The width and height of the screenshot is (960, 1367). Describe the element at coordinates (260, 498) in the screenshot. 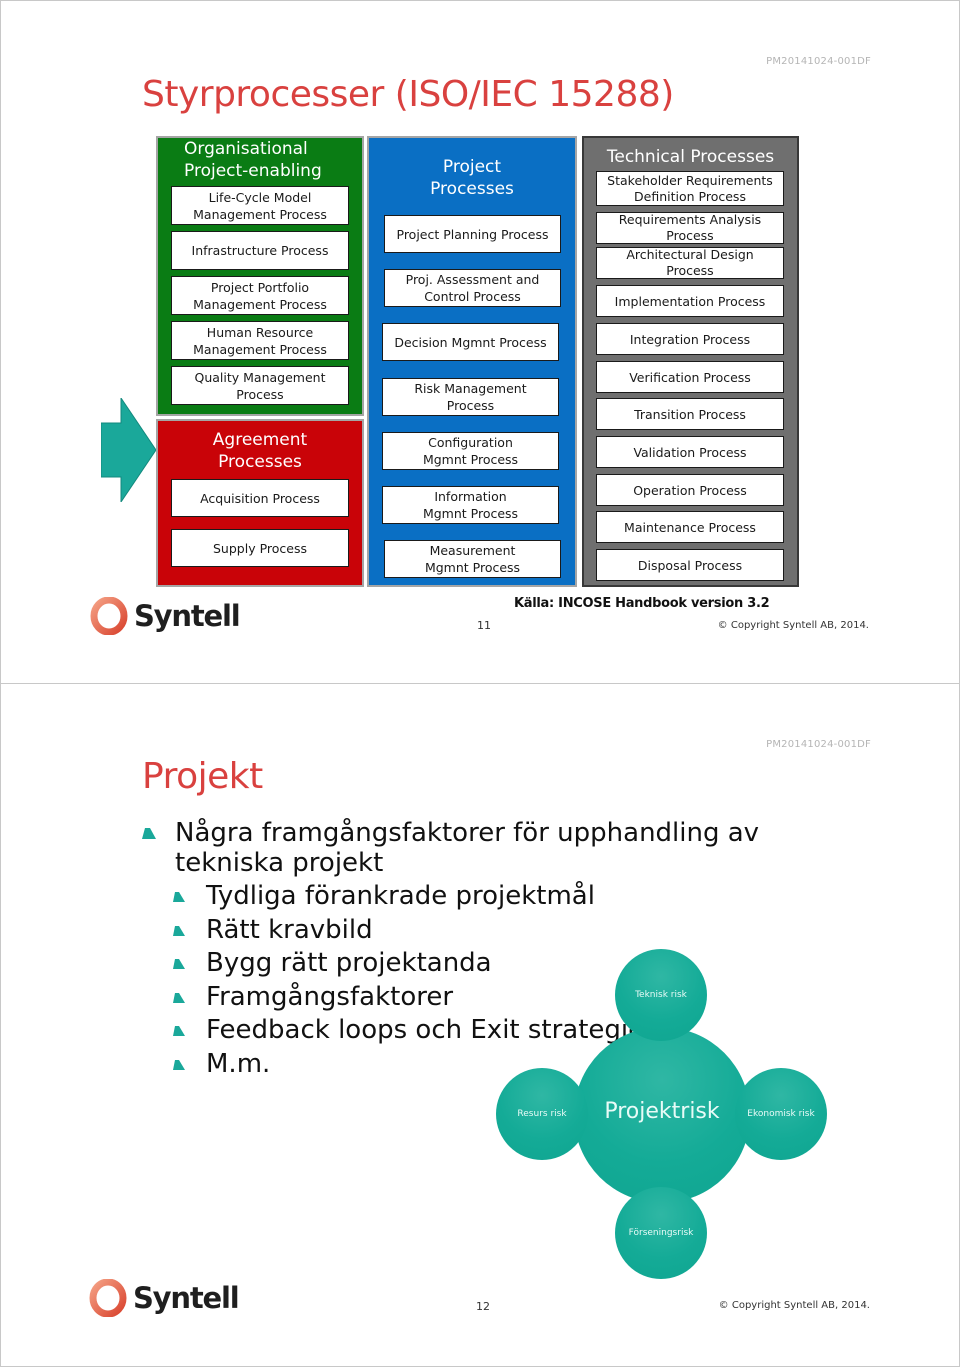

I see `process-box: Acquisition Process` at that location.